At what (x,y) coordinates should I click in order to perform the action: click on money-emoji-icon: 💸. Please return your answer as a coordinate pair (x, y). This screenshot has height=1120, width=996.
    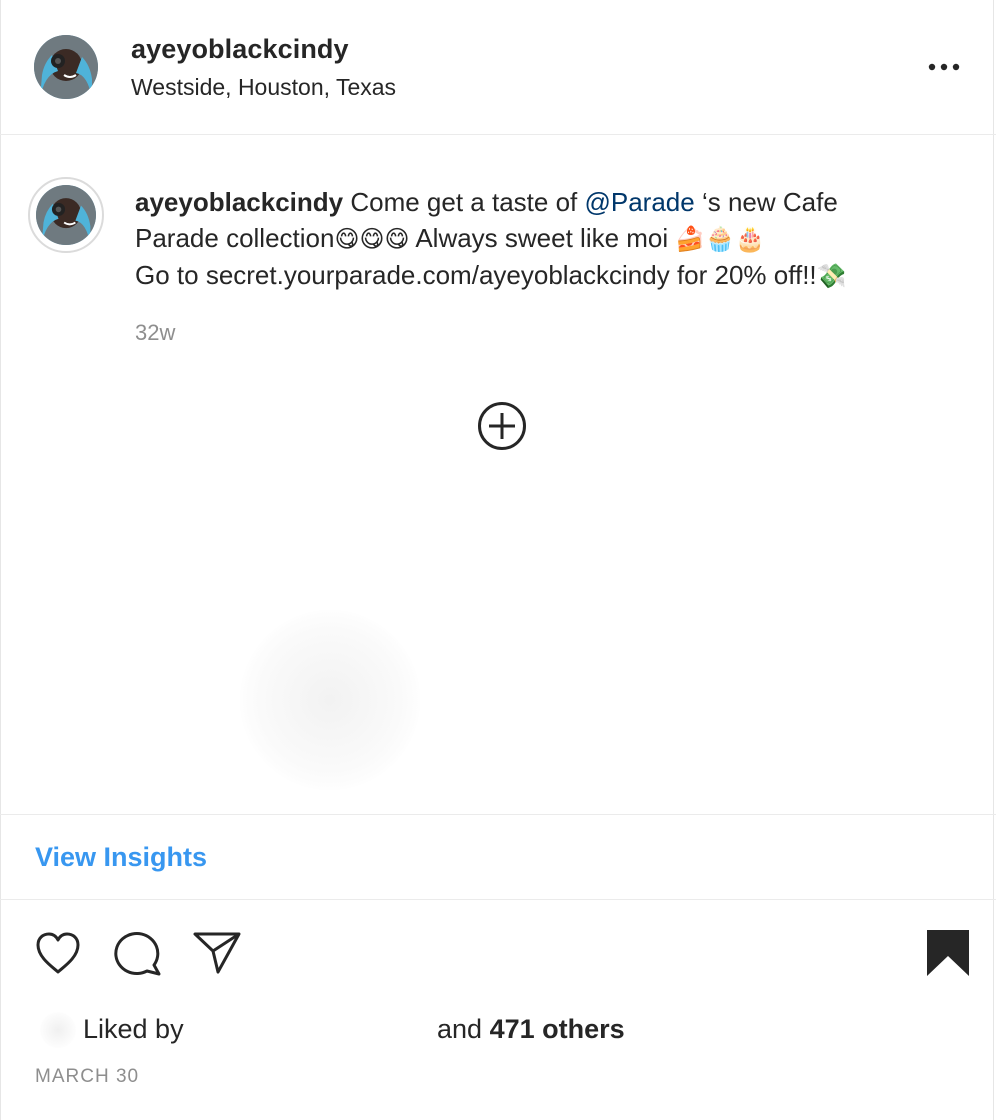
    Looking at the image, I should click on (831, 276).